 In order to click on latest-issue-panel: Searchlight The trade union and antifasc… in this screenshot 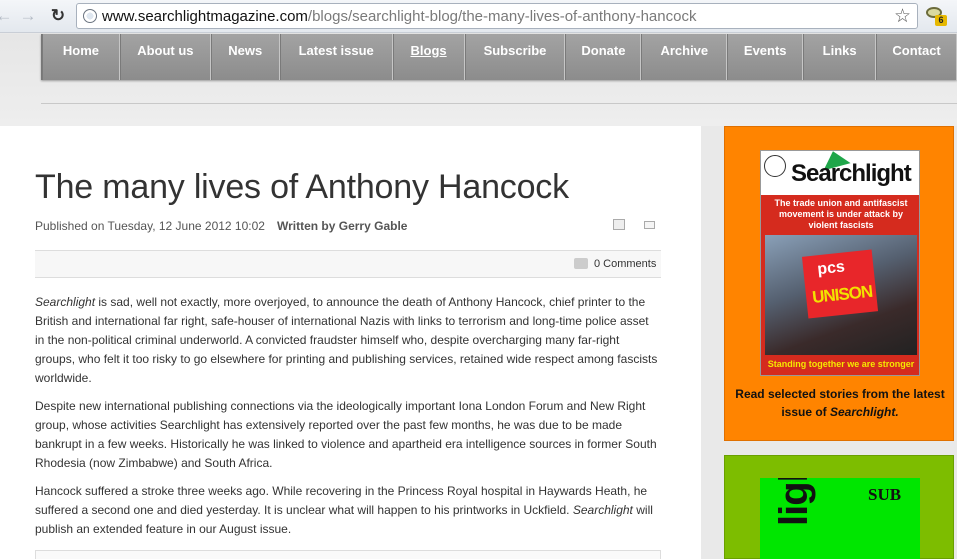, I will do `click(839, 283)`.